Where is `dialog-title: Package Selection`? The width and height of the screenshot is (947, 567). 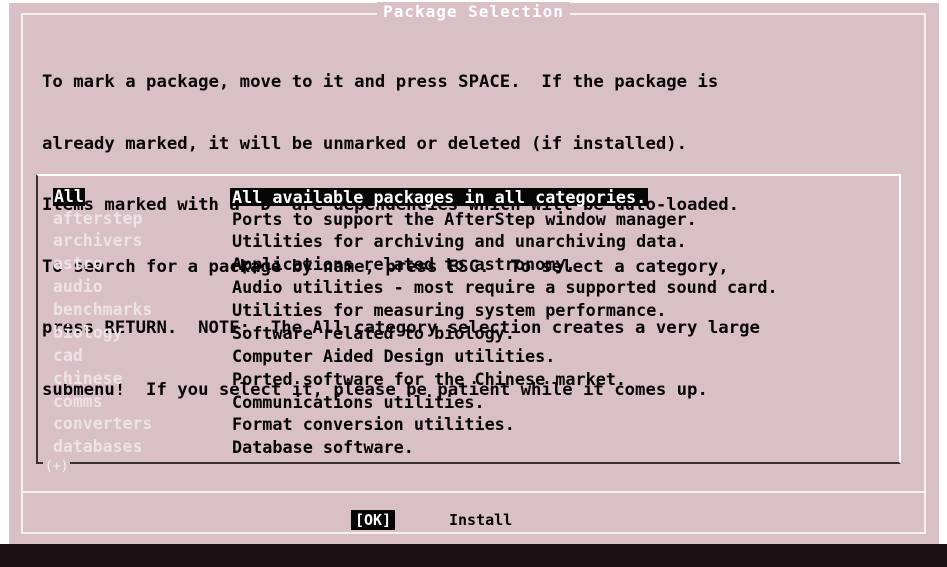
dialog-title: Package Selection is located at coordinates (473, 11).